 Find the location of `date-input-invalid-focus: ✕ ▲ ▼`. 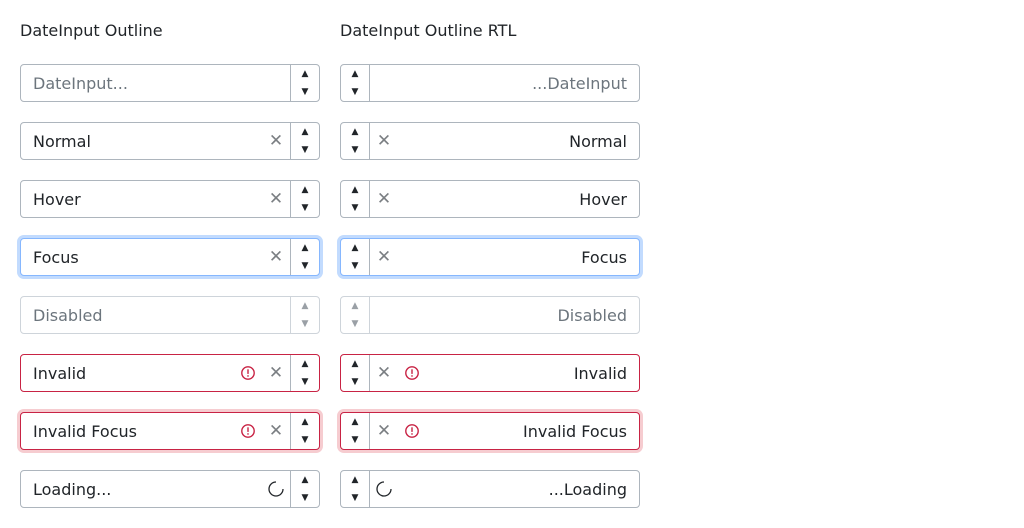

date-input-invalid-focus: ✕ ▲ ▼ is located at coordinates (170, 431).